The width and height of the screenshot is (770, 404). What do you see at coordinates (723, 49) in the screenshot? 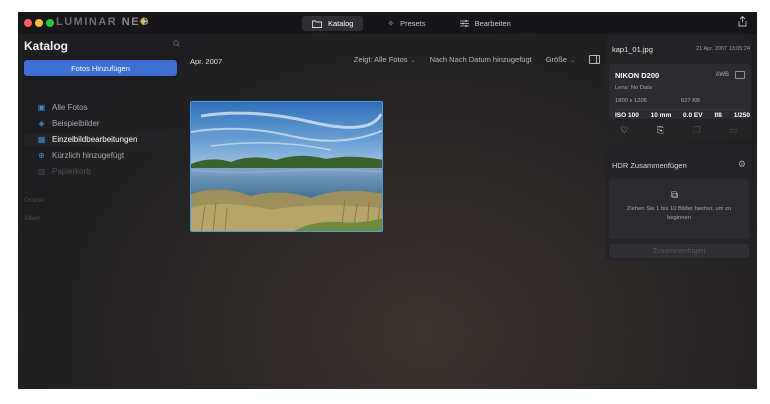
I see `capture-date: 21 Apr. 2007 13:05:24` at bounding box center [723, 49].